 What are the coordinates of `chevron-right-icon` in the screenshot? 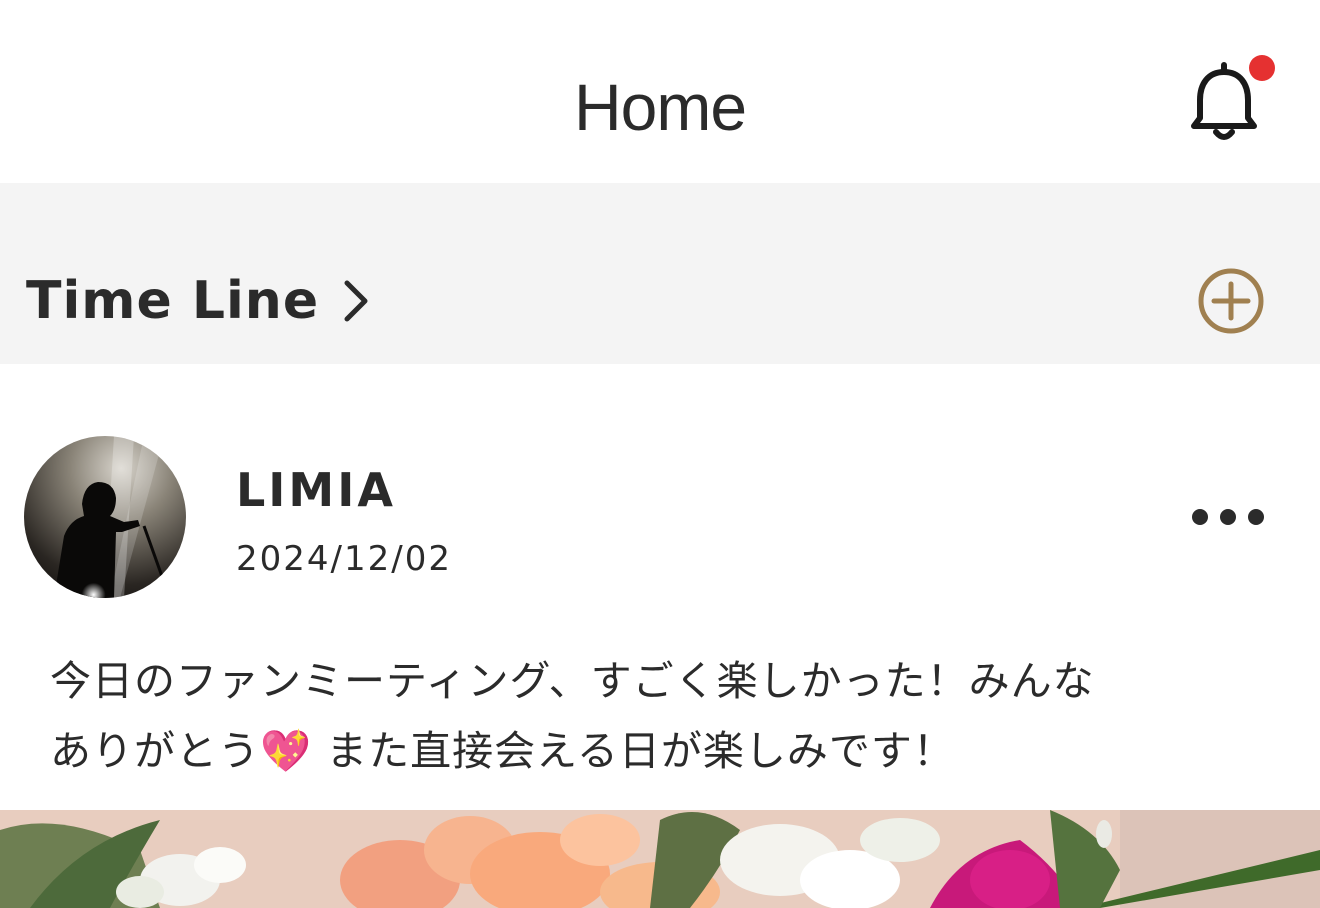 It's located at (356, 301).